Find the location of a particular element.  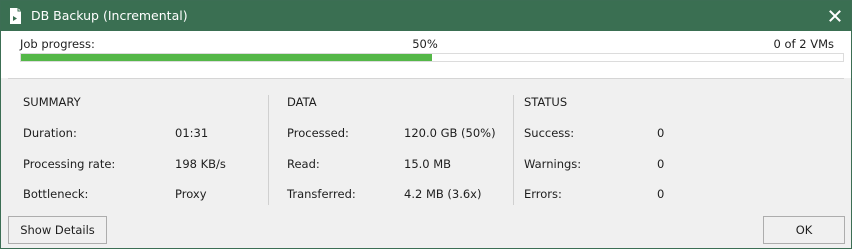

warnings-label: Warnings: is located at coordinates (553, 164).